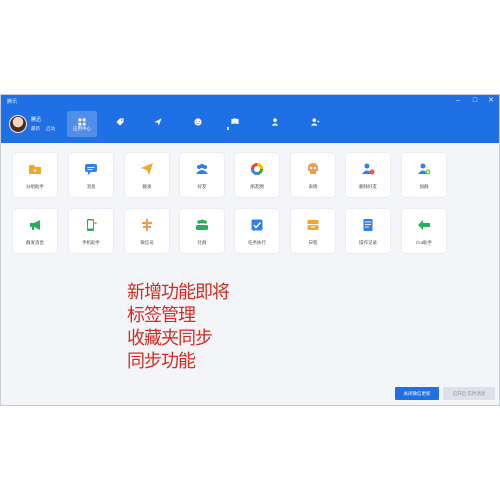 Image resolution: width=500 pixels, height=500 pixels. Describe the element at coordinates (469, 393) in the screenshot. I see `realtime-message-button: 已开启 实时消息` at that location.